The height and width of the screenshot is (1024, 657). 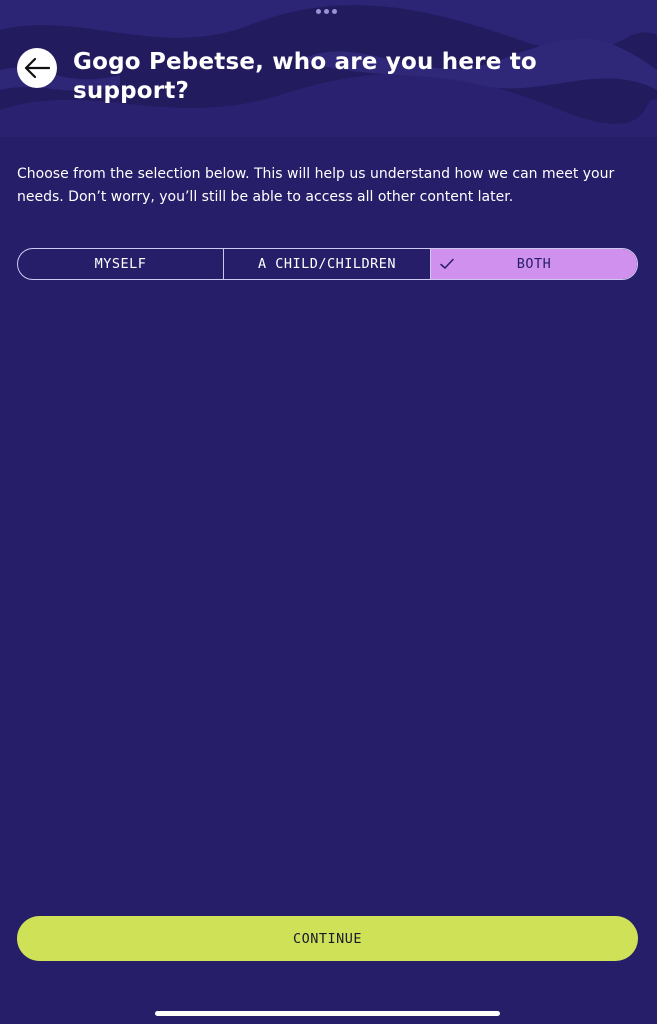 I want to click on continue-label: CONTINUE, so click(x=327, y=938).